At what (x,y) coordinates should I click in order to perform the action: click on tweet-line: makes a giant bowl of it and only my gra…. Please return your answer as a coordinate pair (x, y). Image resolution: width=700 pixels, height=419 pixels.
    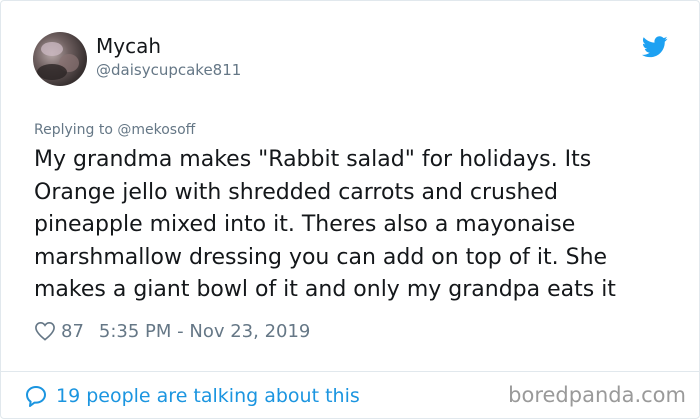
    Looking at the image, I should click on (325, 289).